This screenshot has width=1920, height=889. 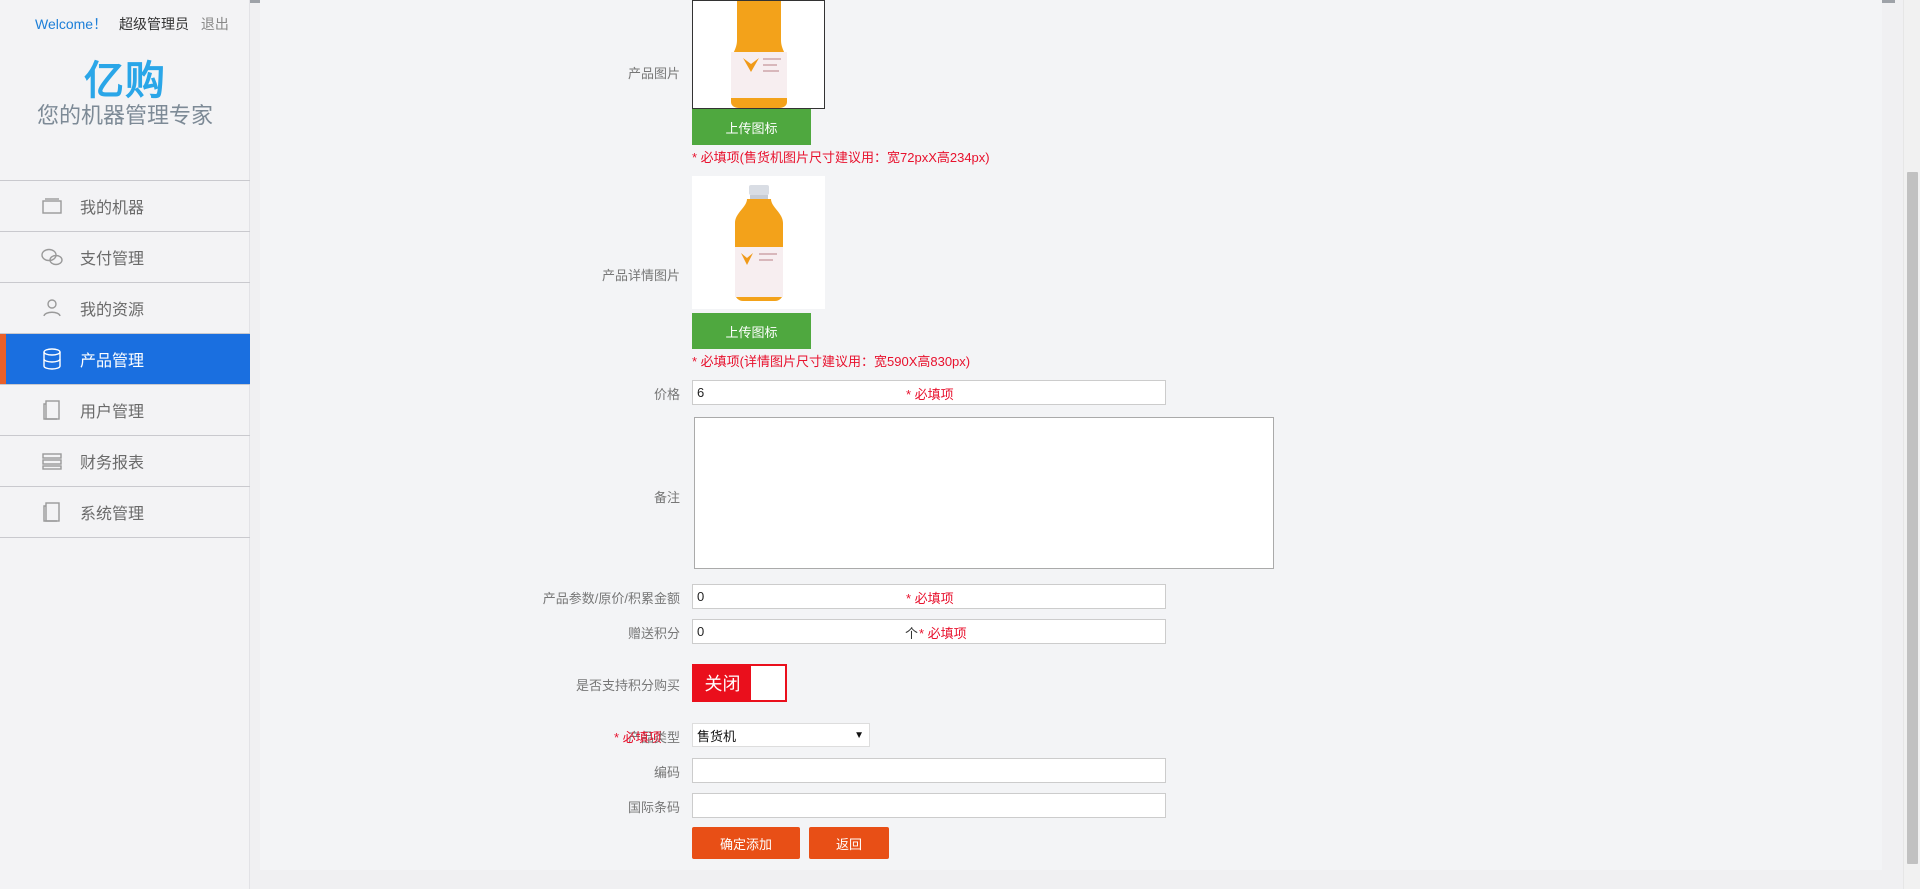 What do you see at coordinates (841, 157) in the screenshot?
I see `product-image-tip: * 必填项(售货机图片尺寸建议用：宽72pxX高234px)` at bounding box center [841, 157].